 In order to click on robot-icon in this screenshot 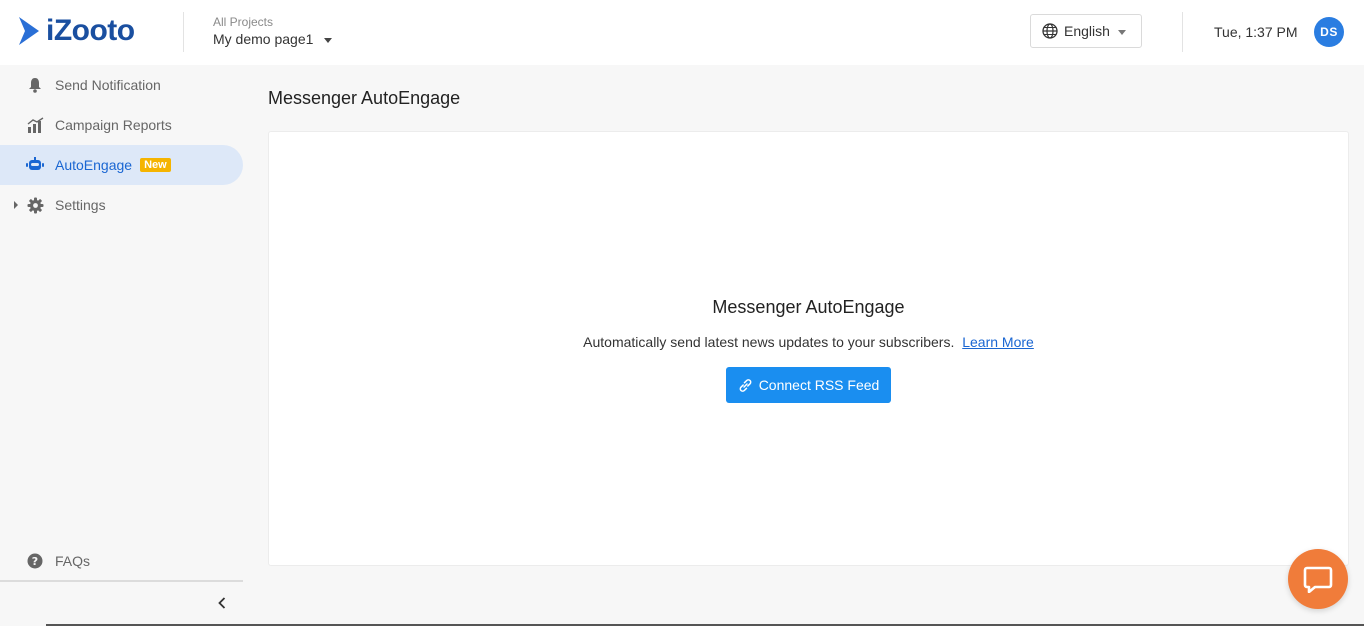, I will do `click(35, 165)`.